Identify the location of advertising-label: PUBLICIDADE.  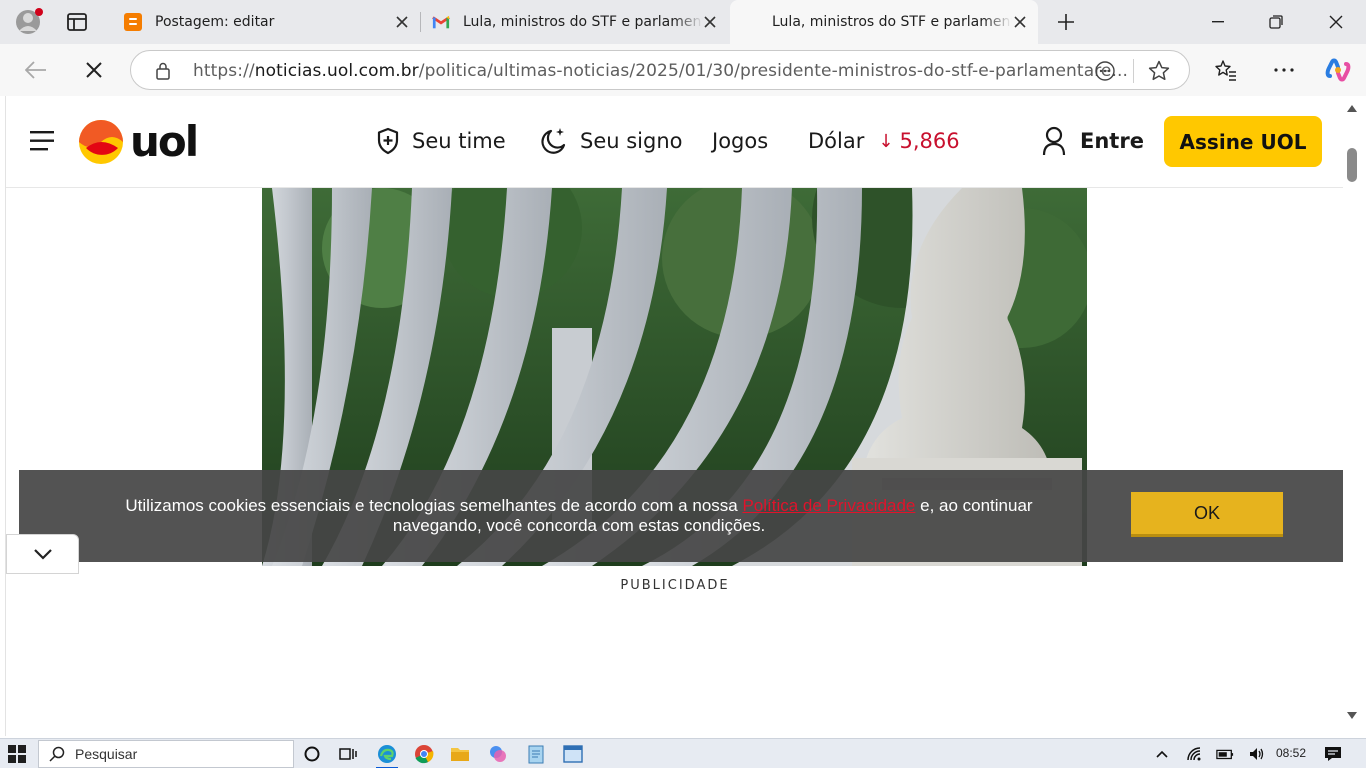
(675, 585).